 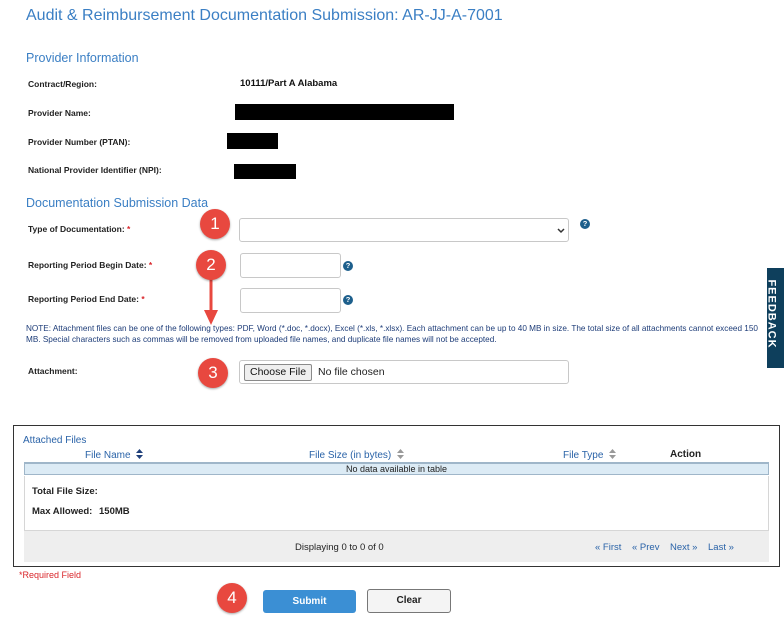 What do you see at coordinates (289, 83) in the screenshot?
I see `contract-value: 10111/Part A Alabama` at bounding box center [289, 83].